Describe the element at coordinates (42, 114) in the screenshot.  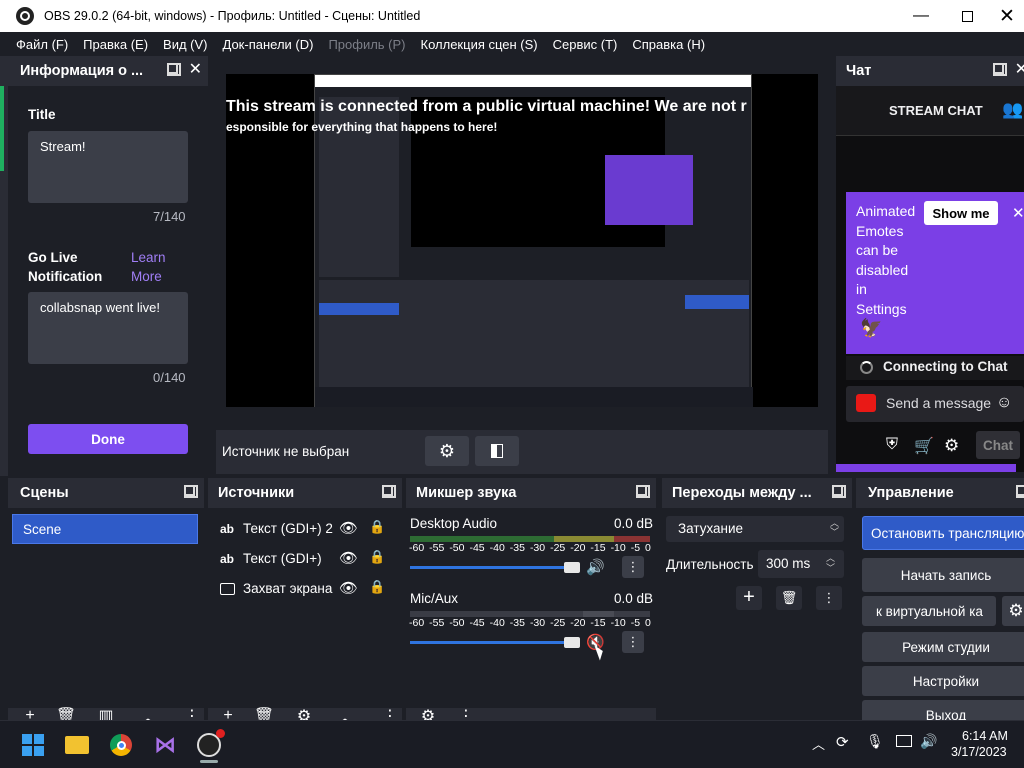
I see `title-label: Title` at that location.